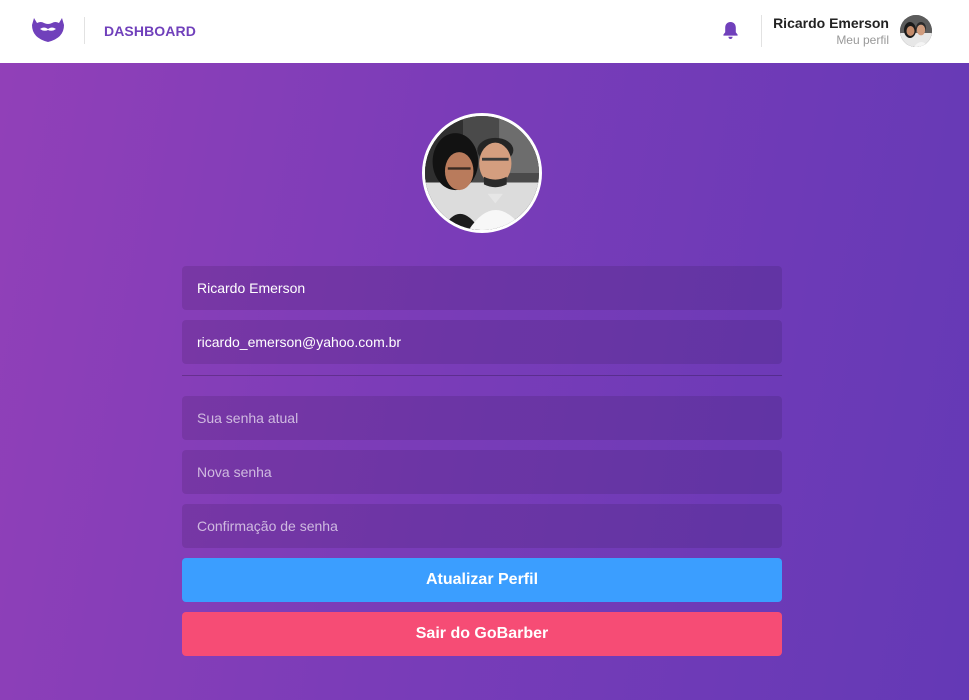  What do you see at coordinates (831, 23) in the screenshot?
I see `profile-name: Ricardo Emerson` at bounding box center [831, 23].